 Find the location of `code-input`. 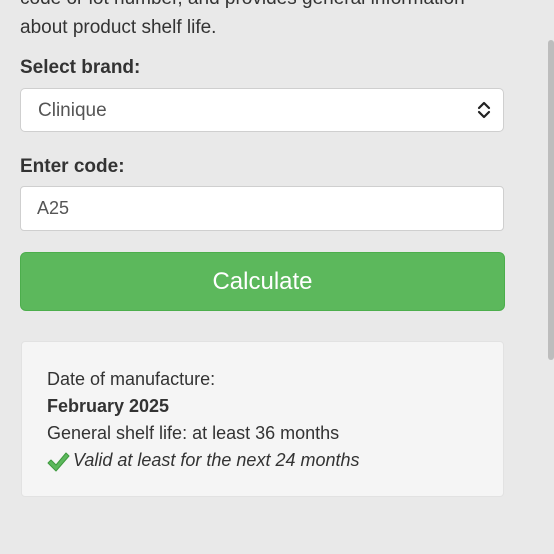

code-input is located at coordinates (262, 208).